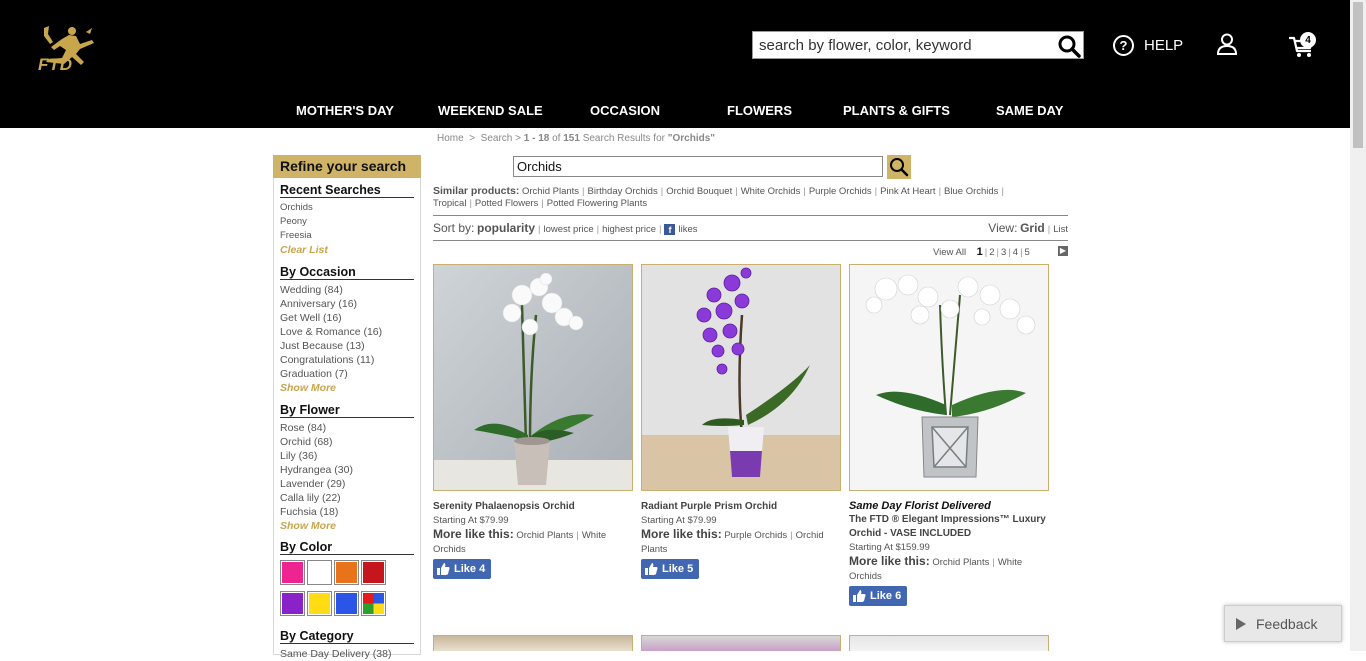  I want to click on page-link: 5, so click(1027, 252).